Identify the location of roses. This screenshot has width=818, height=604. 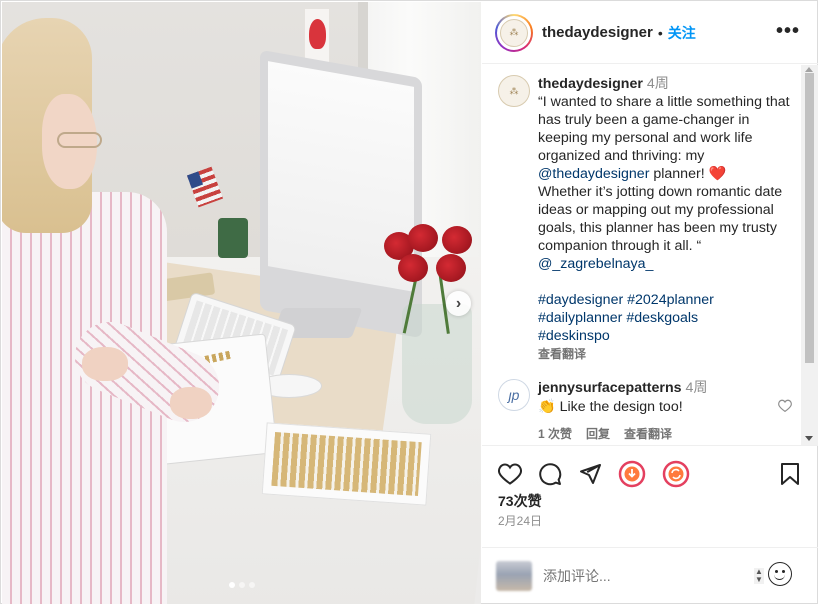
(430, 279).